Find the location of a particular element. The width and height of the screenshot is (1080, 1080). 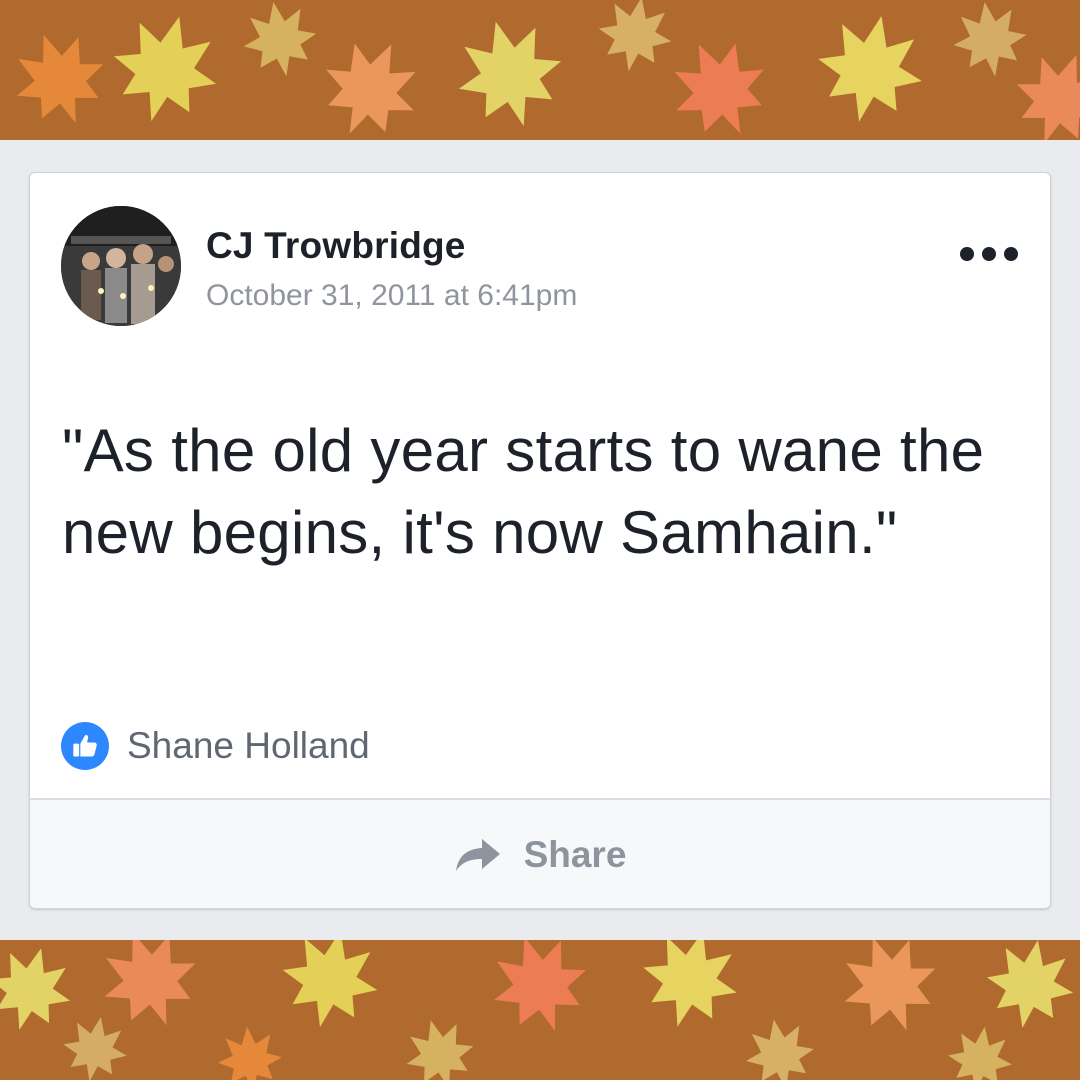

thumbs-up-icon is located at coordinates (85, 746).